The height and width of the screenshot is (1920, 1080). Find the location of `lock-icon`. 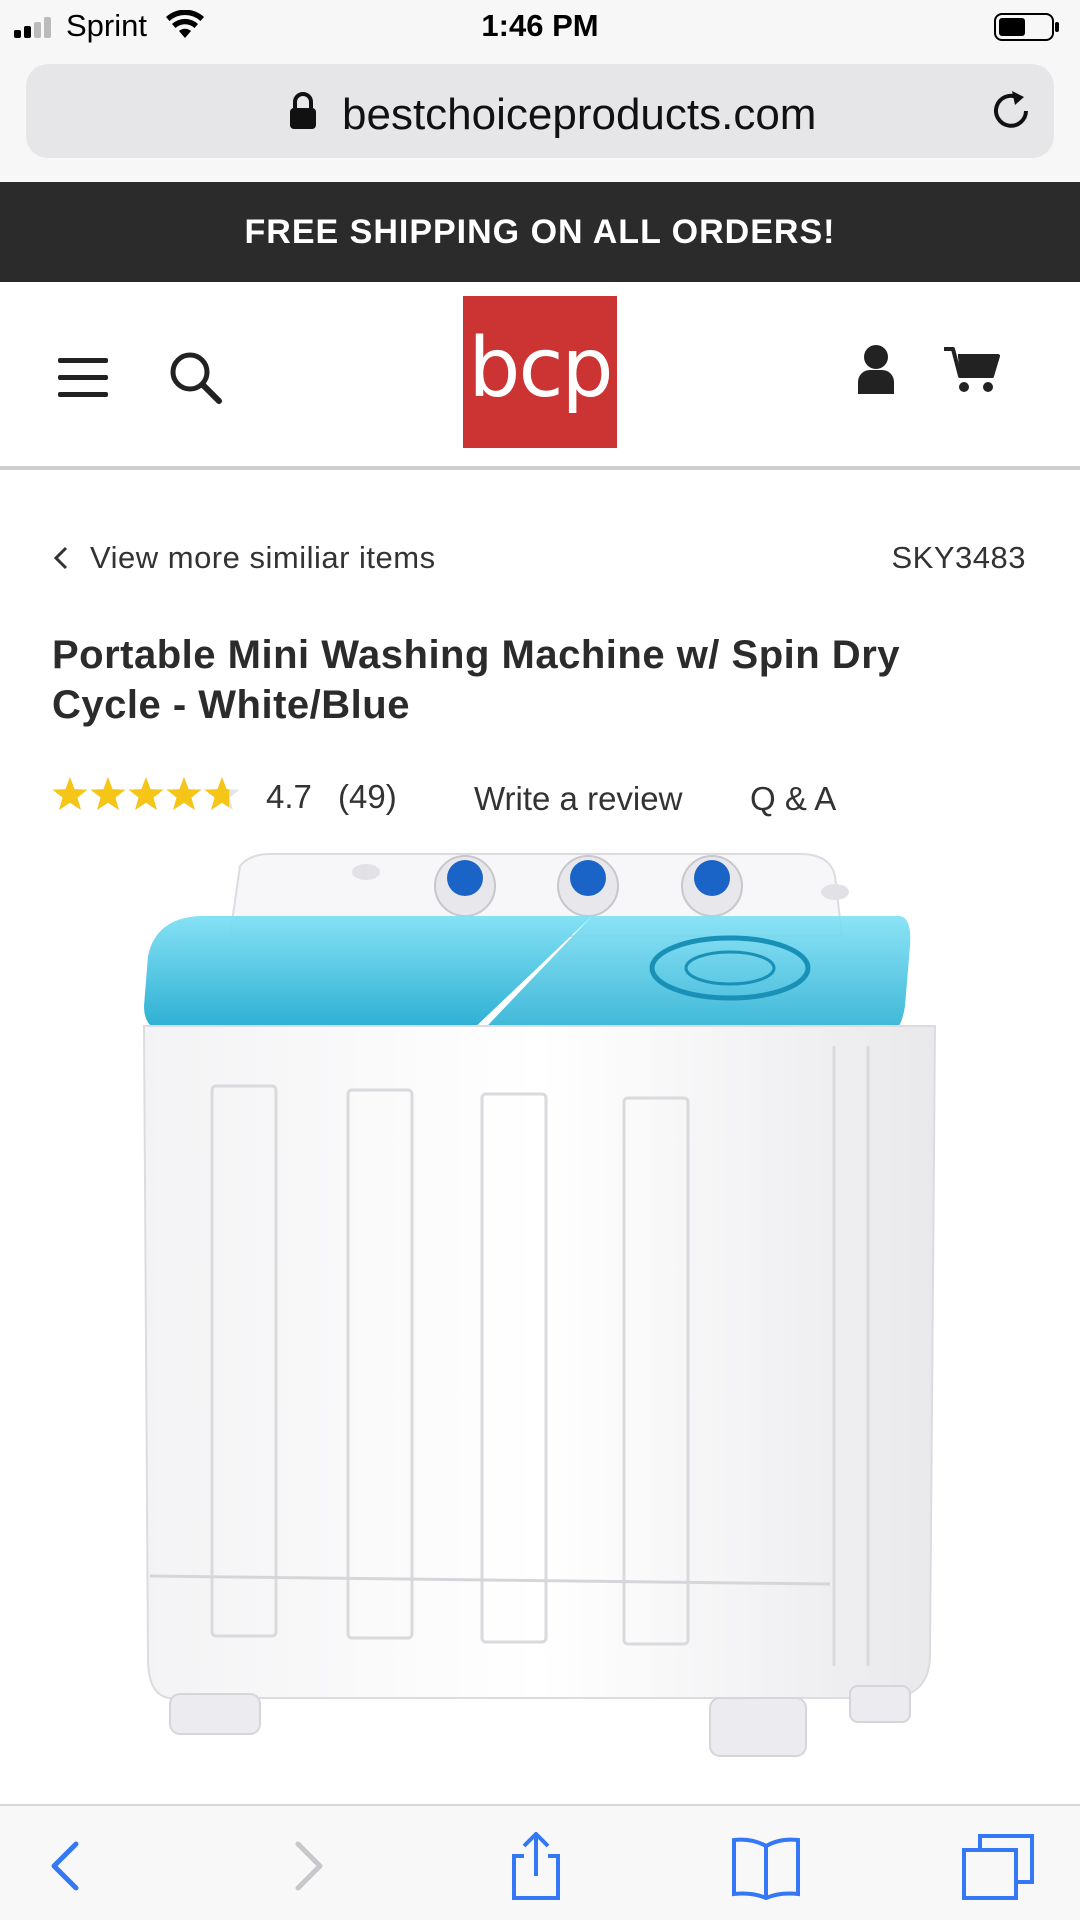

lock-icon is located at coordinates (303, 110).